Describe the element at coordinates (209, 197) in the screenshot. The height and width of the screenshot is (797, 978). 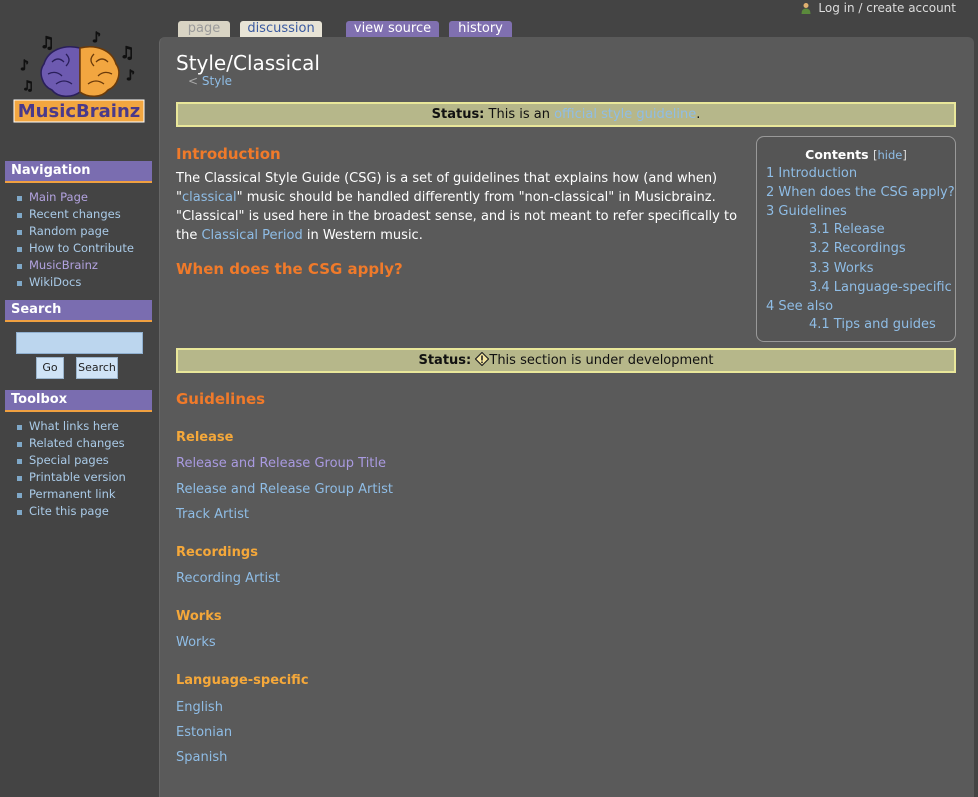
I see `classical-link: classical` at that location.